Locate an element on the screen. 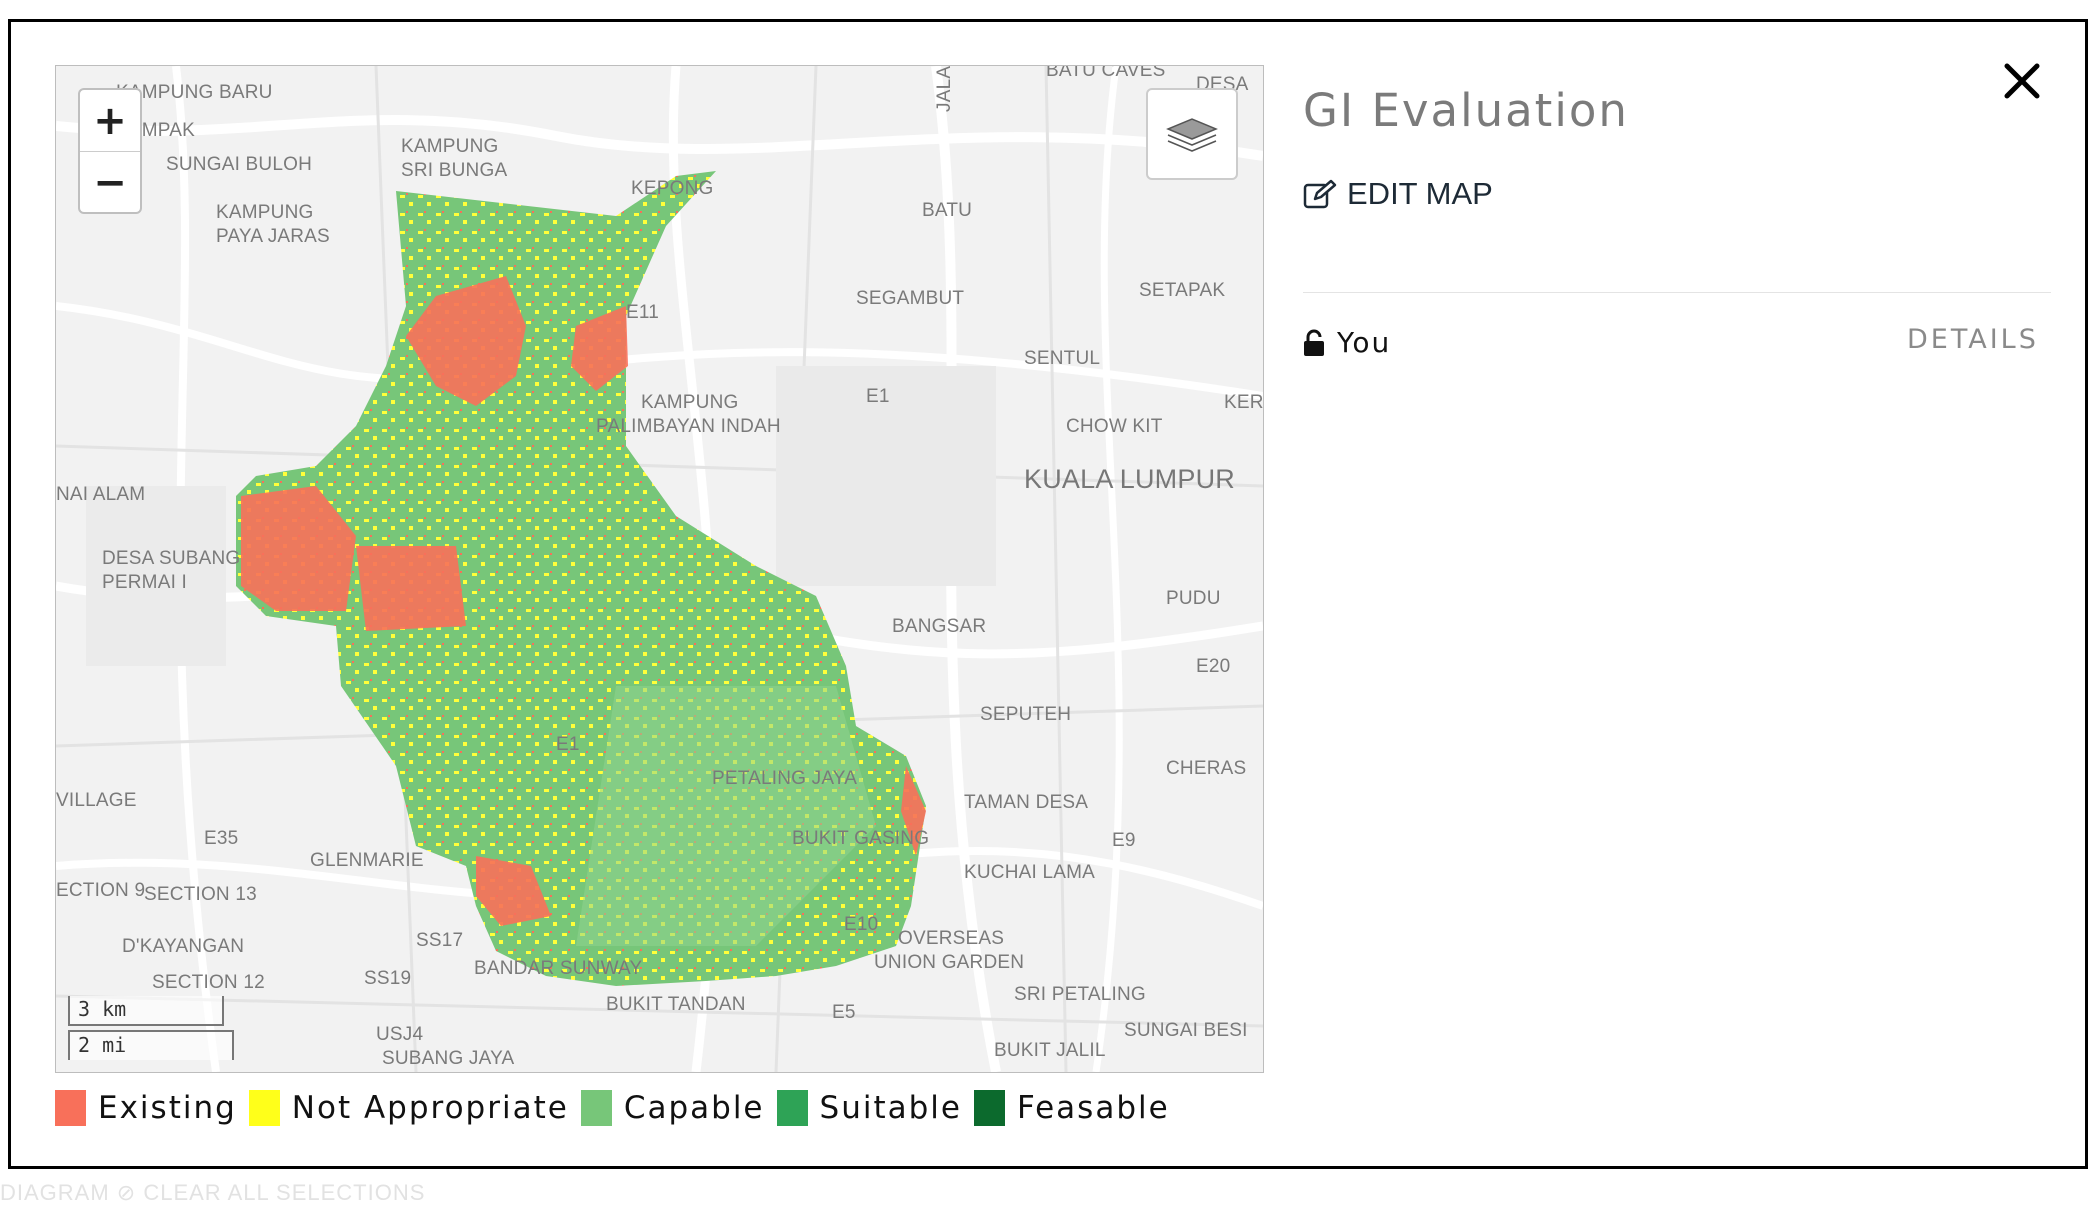 This screenshot has width=2098, height=1206. unlock-icon is located at coordinates (1314, 342).